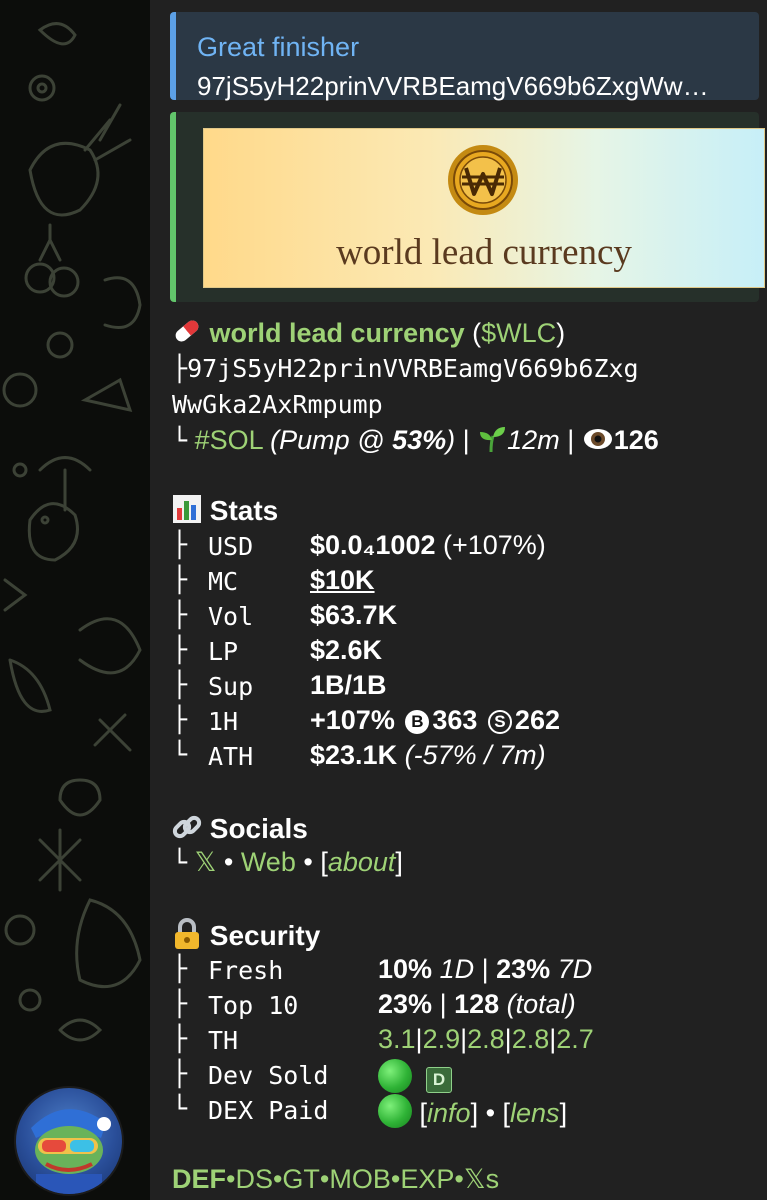  What do you see at coordinates (405, 969) in the screenshot?
I see `fresh-1d-pct: 10%` at bounding box center [405, 969].